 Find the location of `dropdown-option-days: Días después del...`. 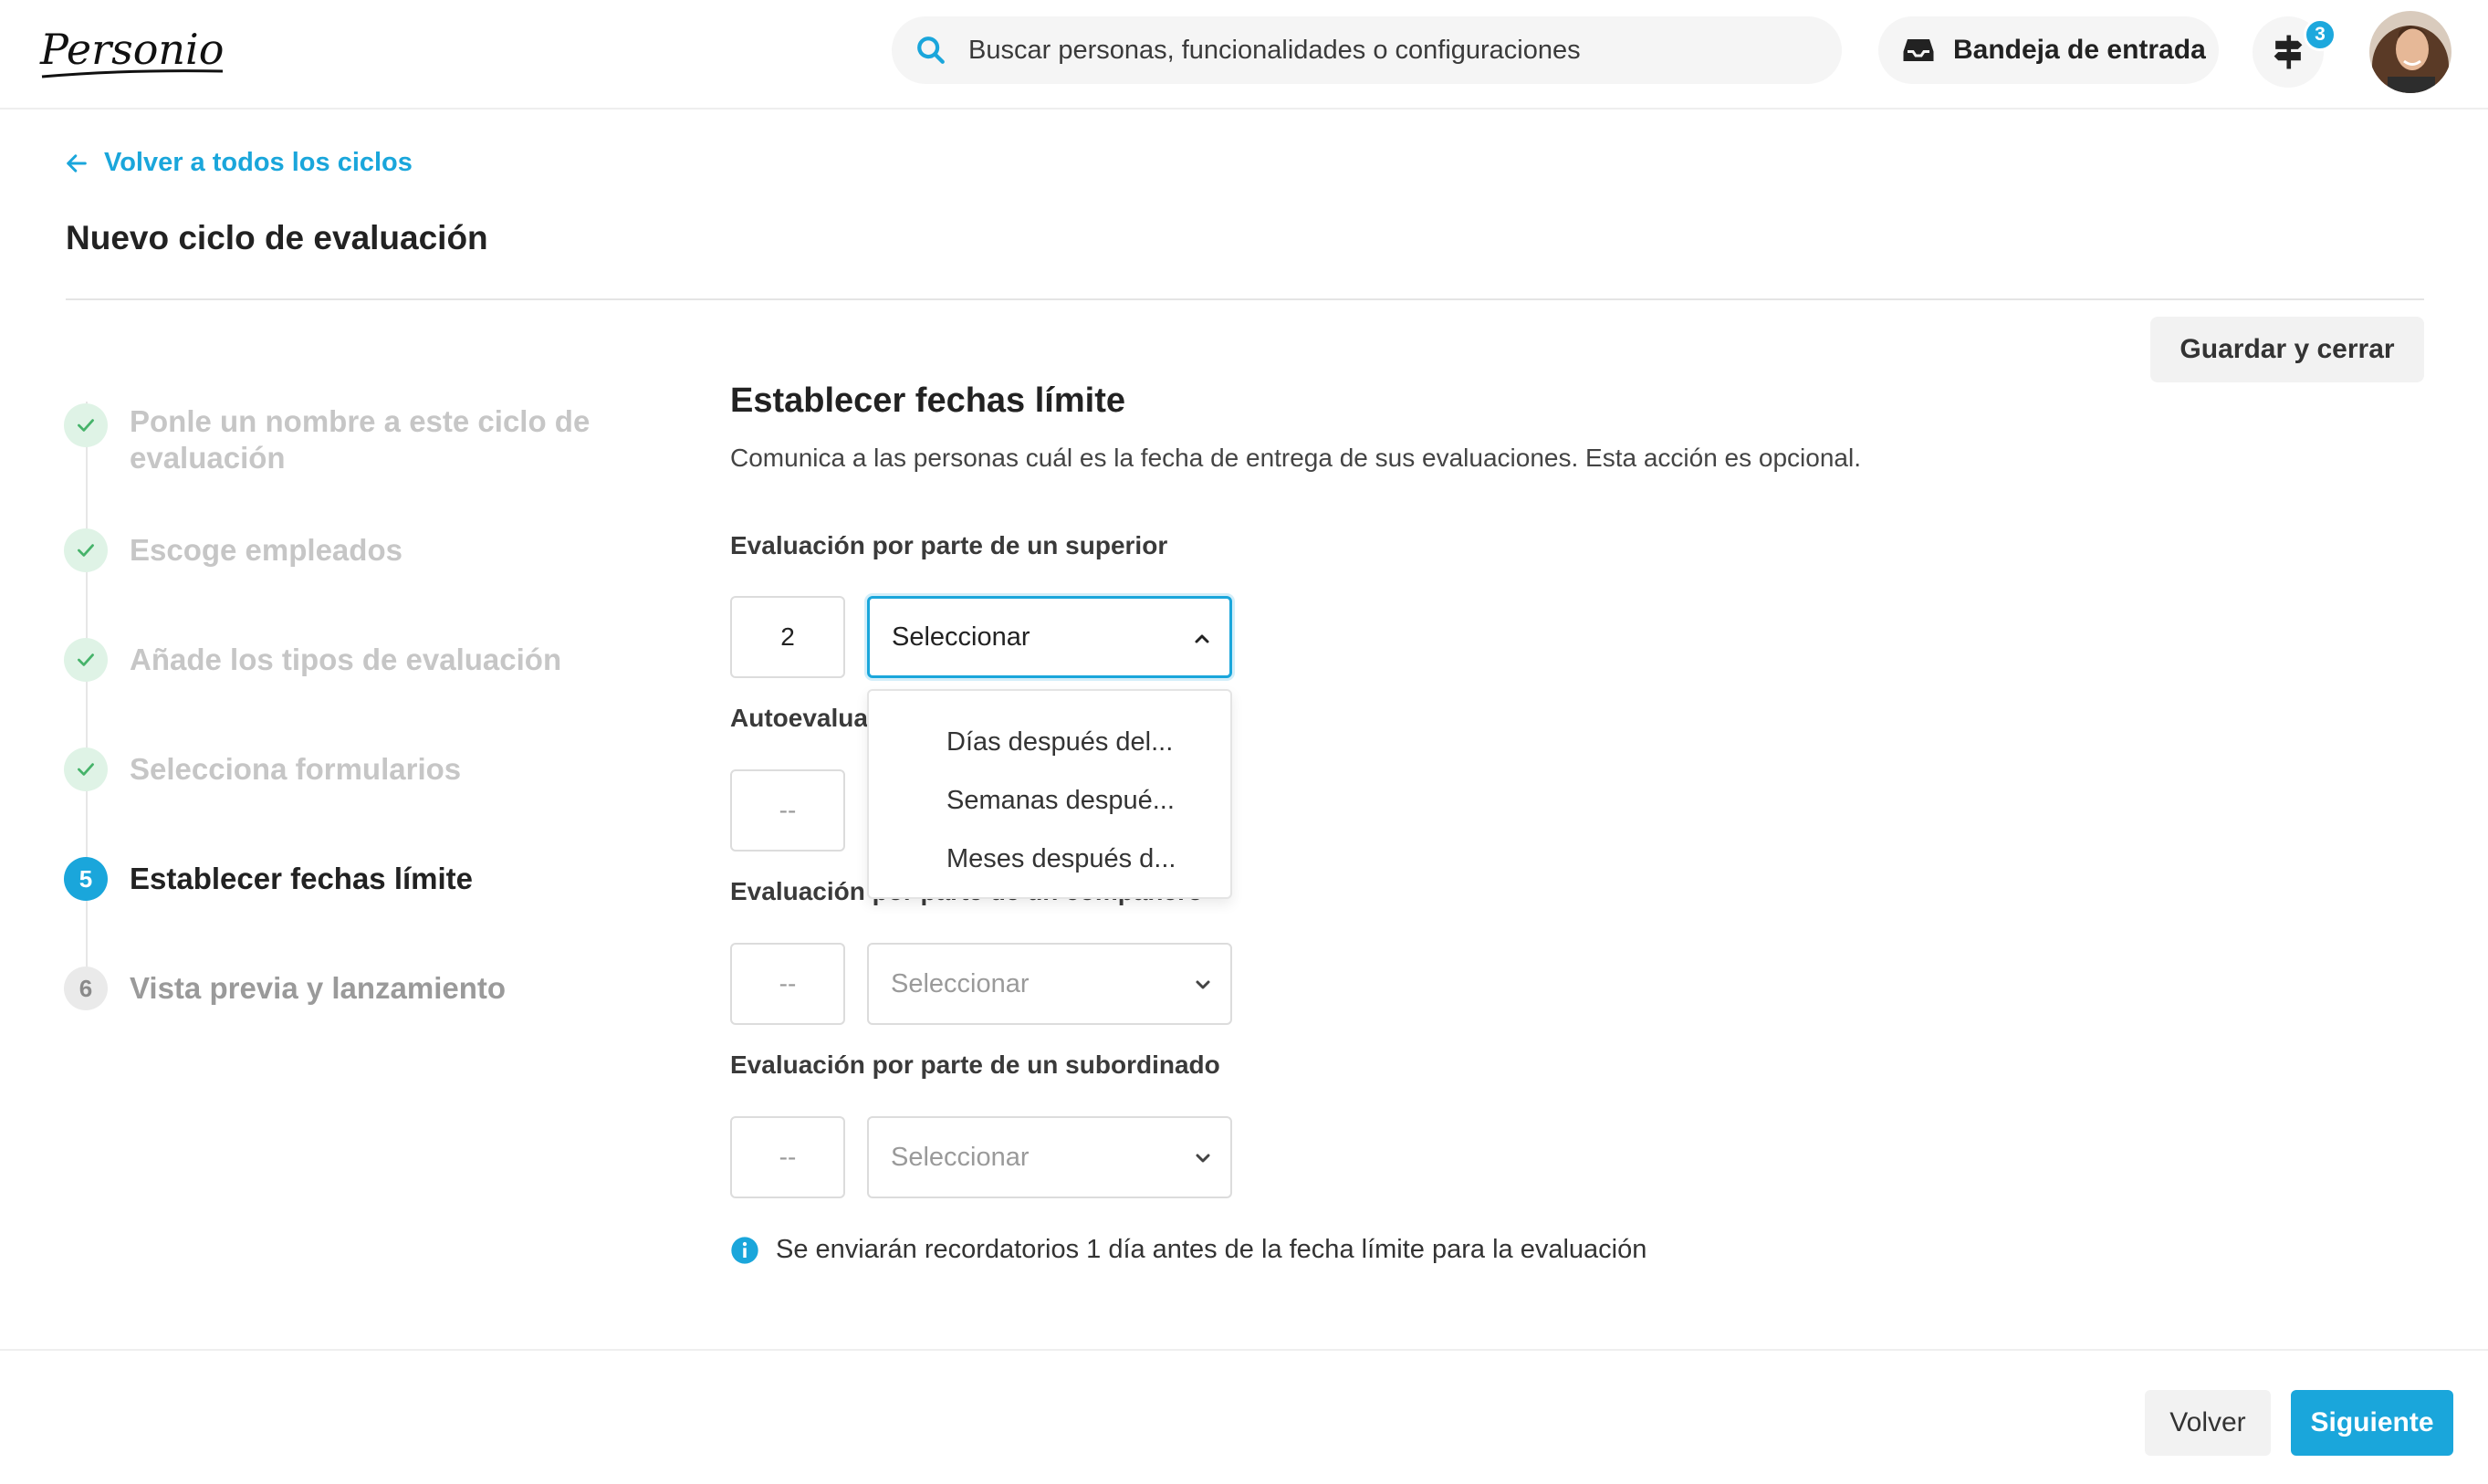

dropdown-option-days: Días después del... is located at coordinates (1049, 742).